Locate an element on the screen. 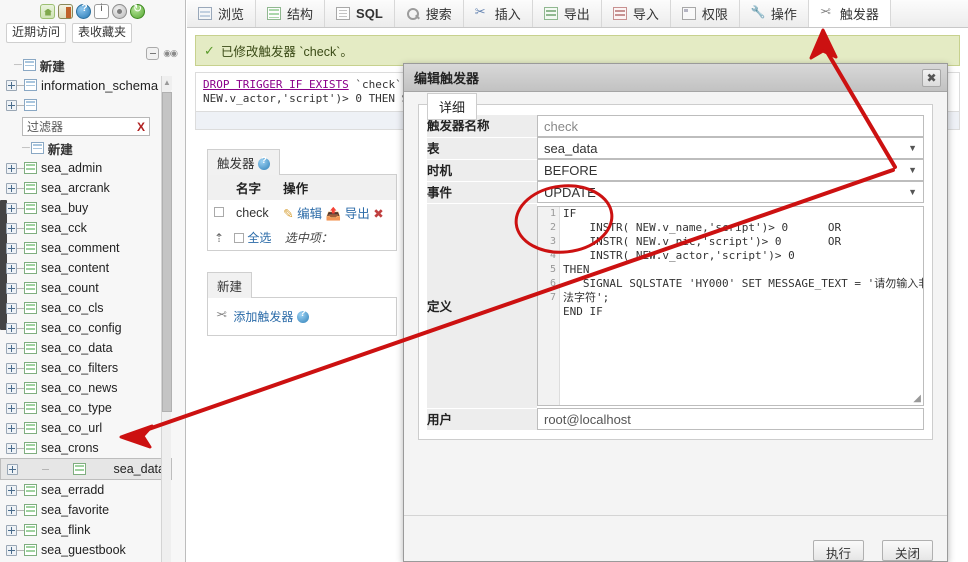  select-all-label: 全选 is located at coordinates (259, 238).